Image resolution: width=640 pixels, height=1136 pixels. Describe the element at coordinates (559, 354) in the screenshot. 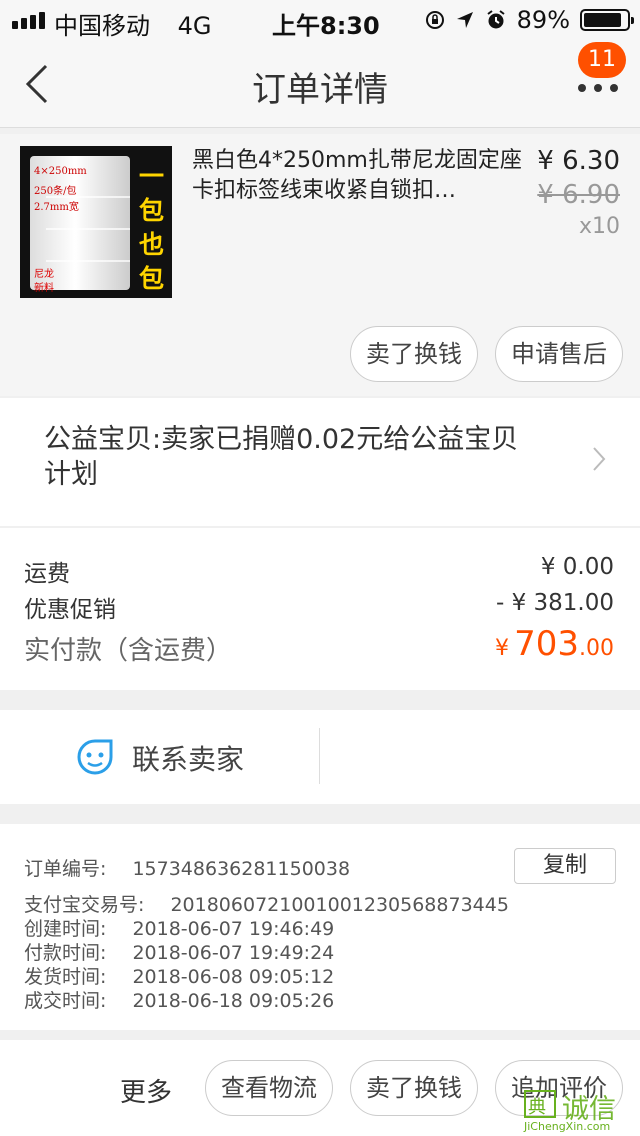

I see `after-sale-button: 申请售后` at that location.